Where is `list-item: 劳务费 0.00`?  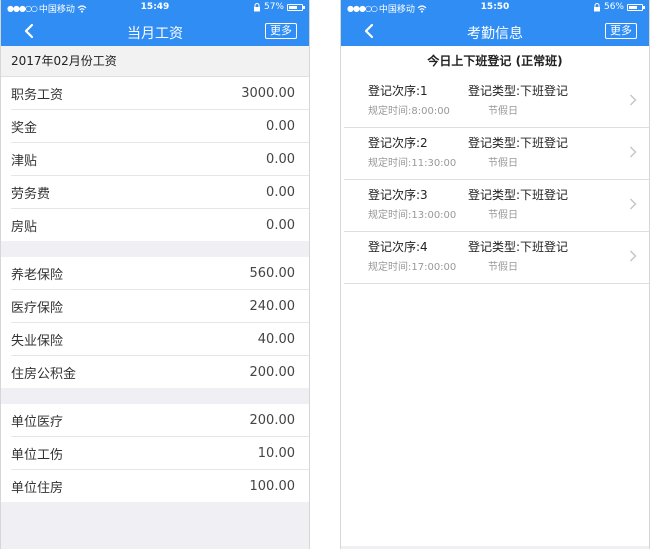 list-item: 劳务费 0.00 is located at coordinates (160, 192).